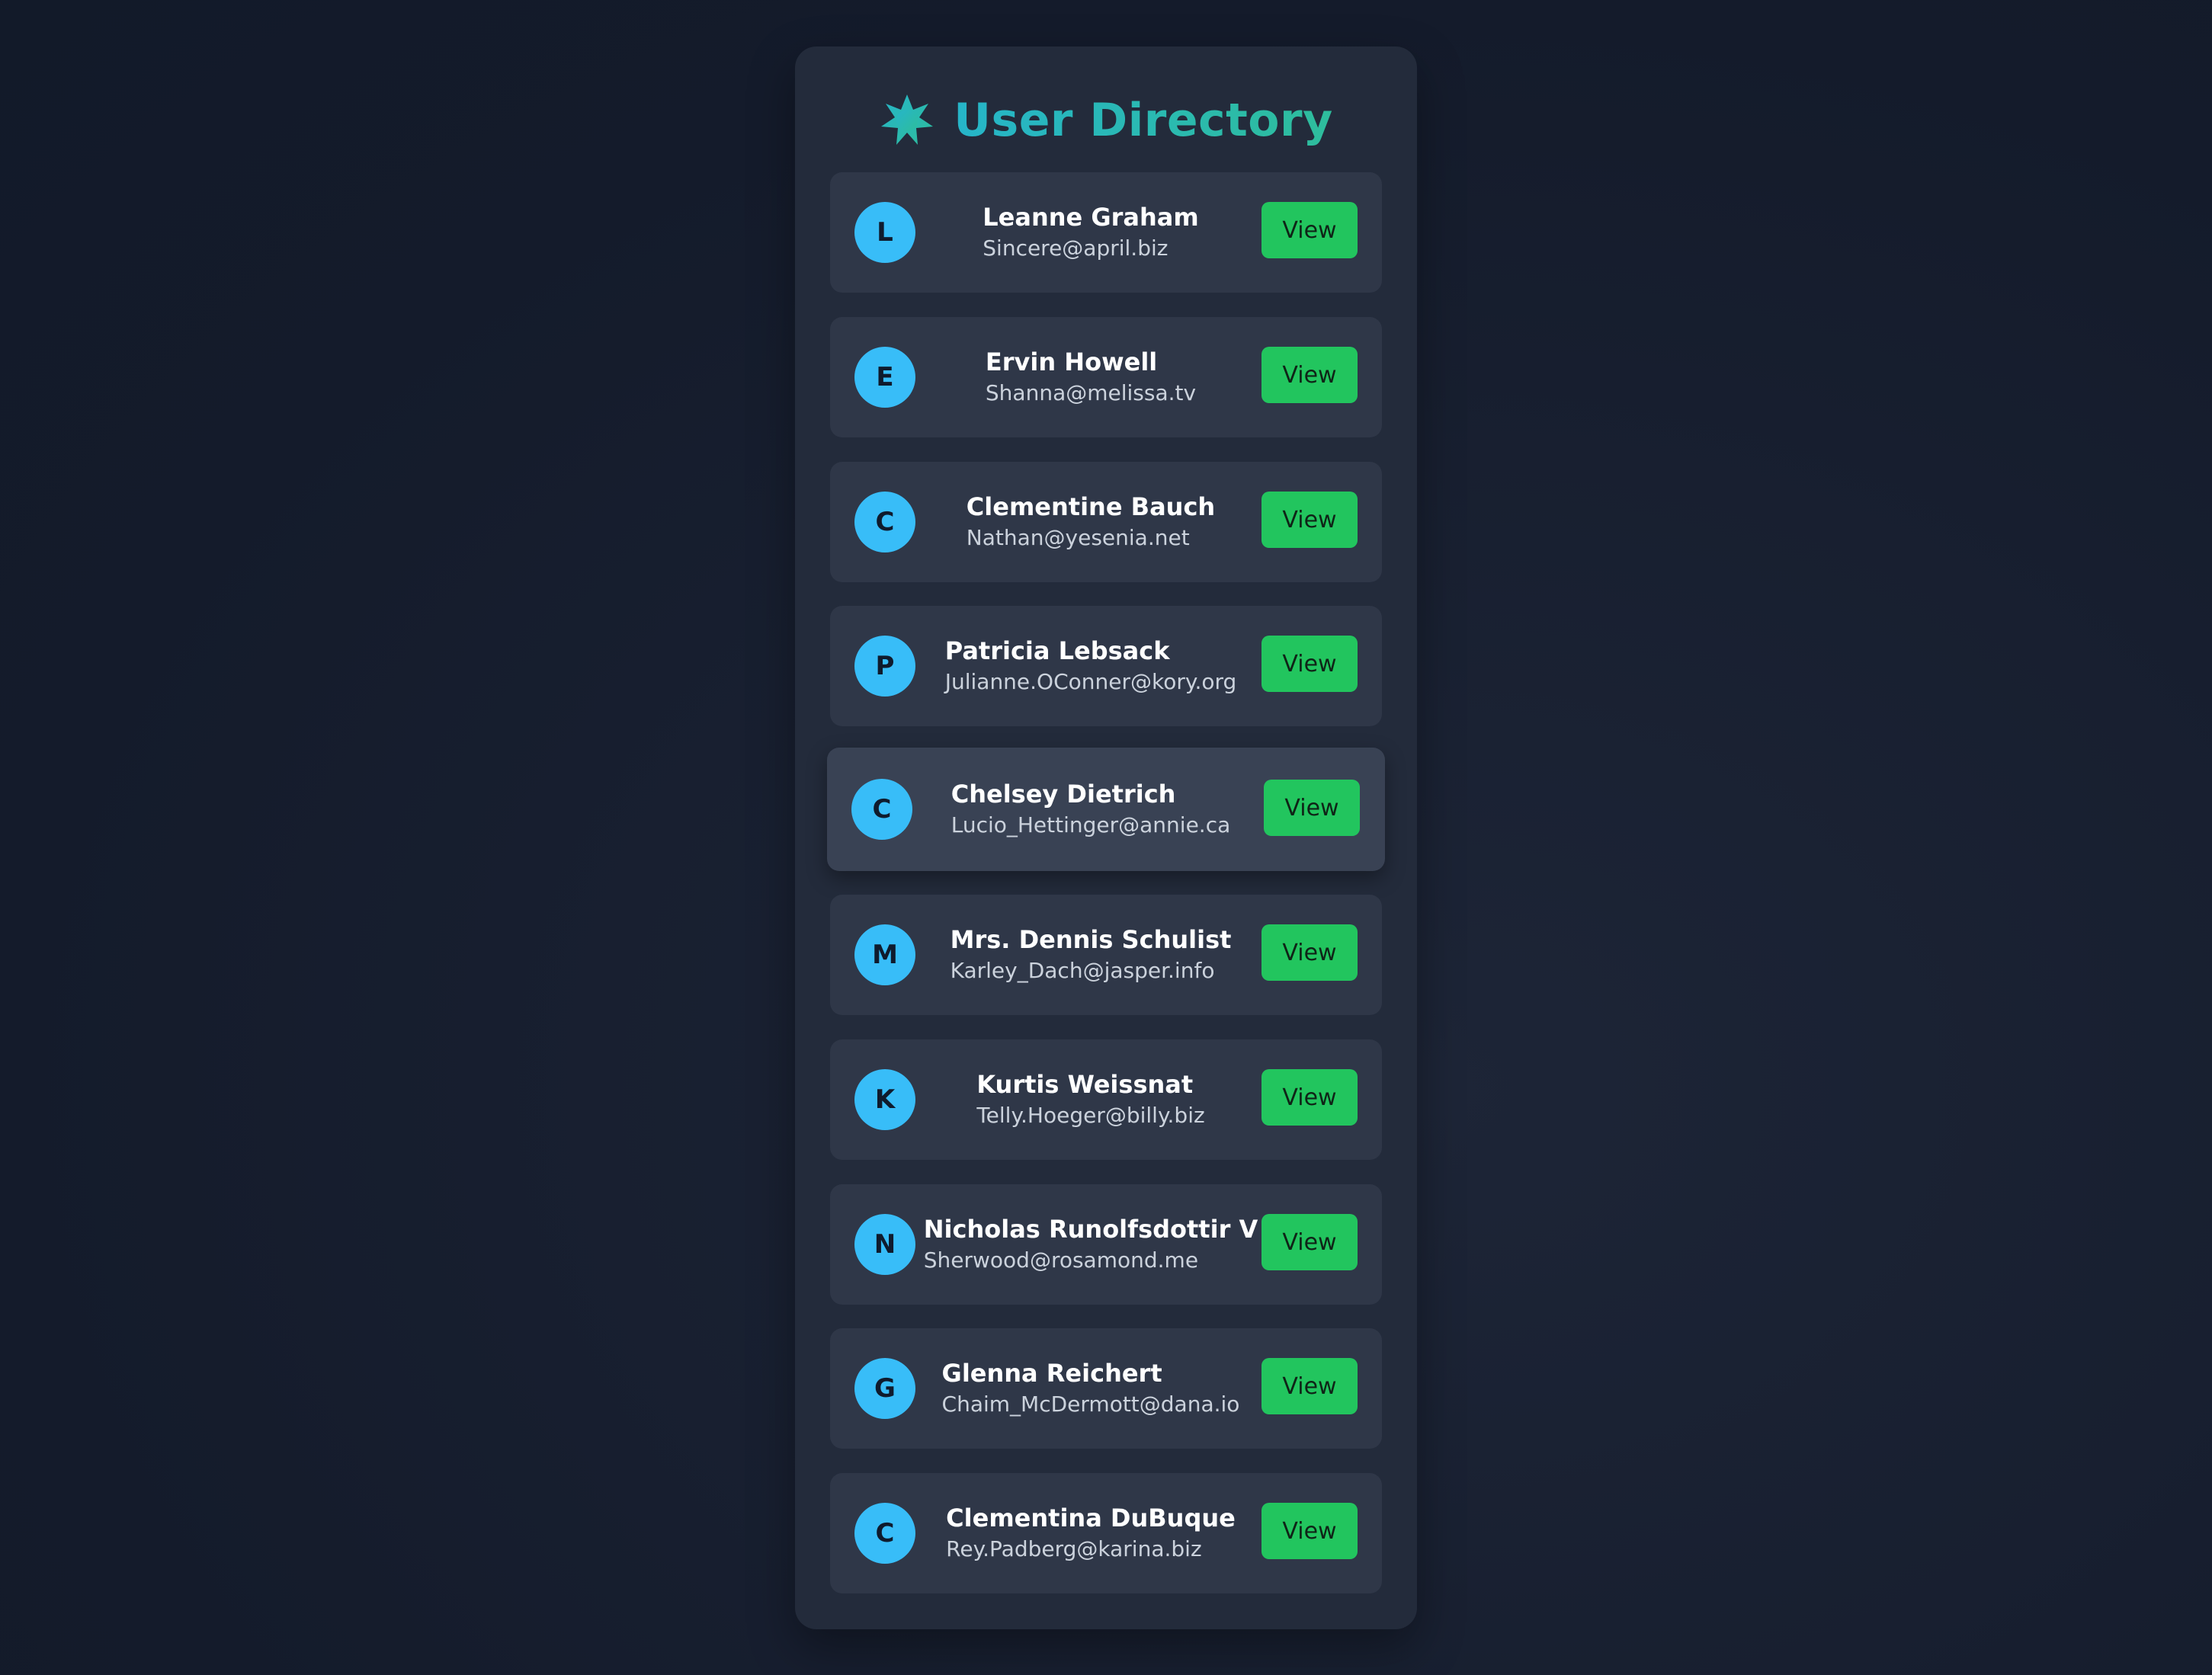 The height and width of the screenshot is (1675, 2212). I want to click on user-info-text: Leanne Graham Sincere@april.biz, so click(1090, 232).